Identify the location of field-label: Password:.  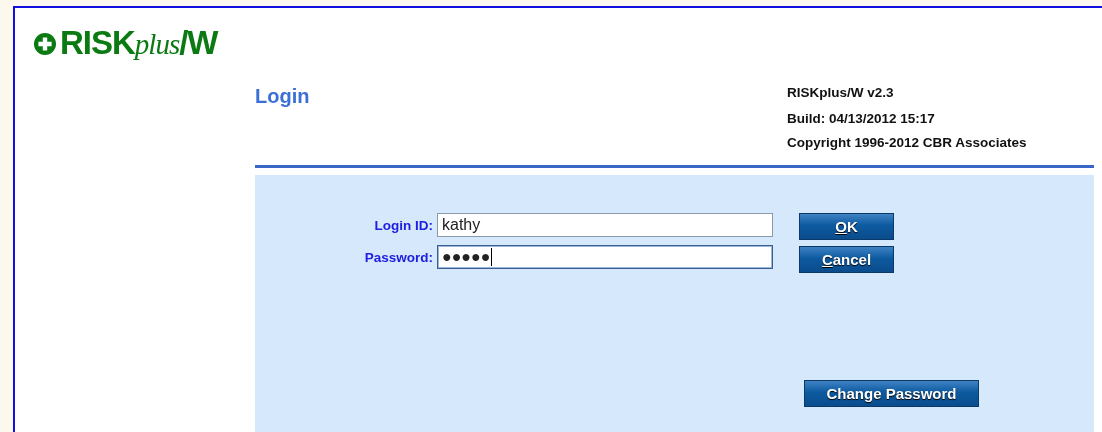
(398, 257).